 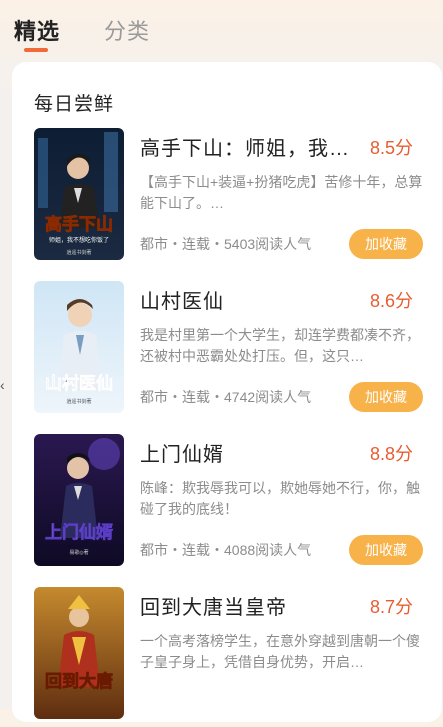 What do you see at coordinates (226, 244) in the screenshot?
I see `book-meta: 都市・连载・5403阅读人气` at bounding box center [226, 244].